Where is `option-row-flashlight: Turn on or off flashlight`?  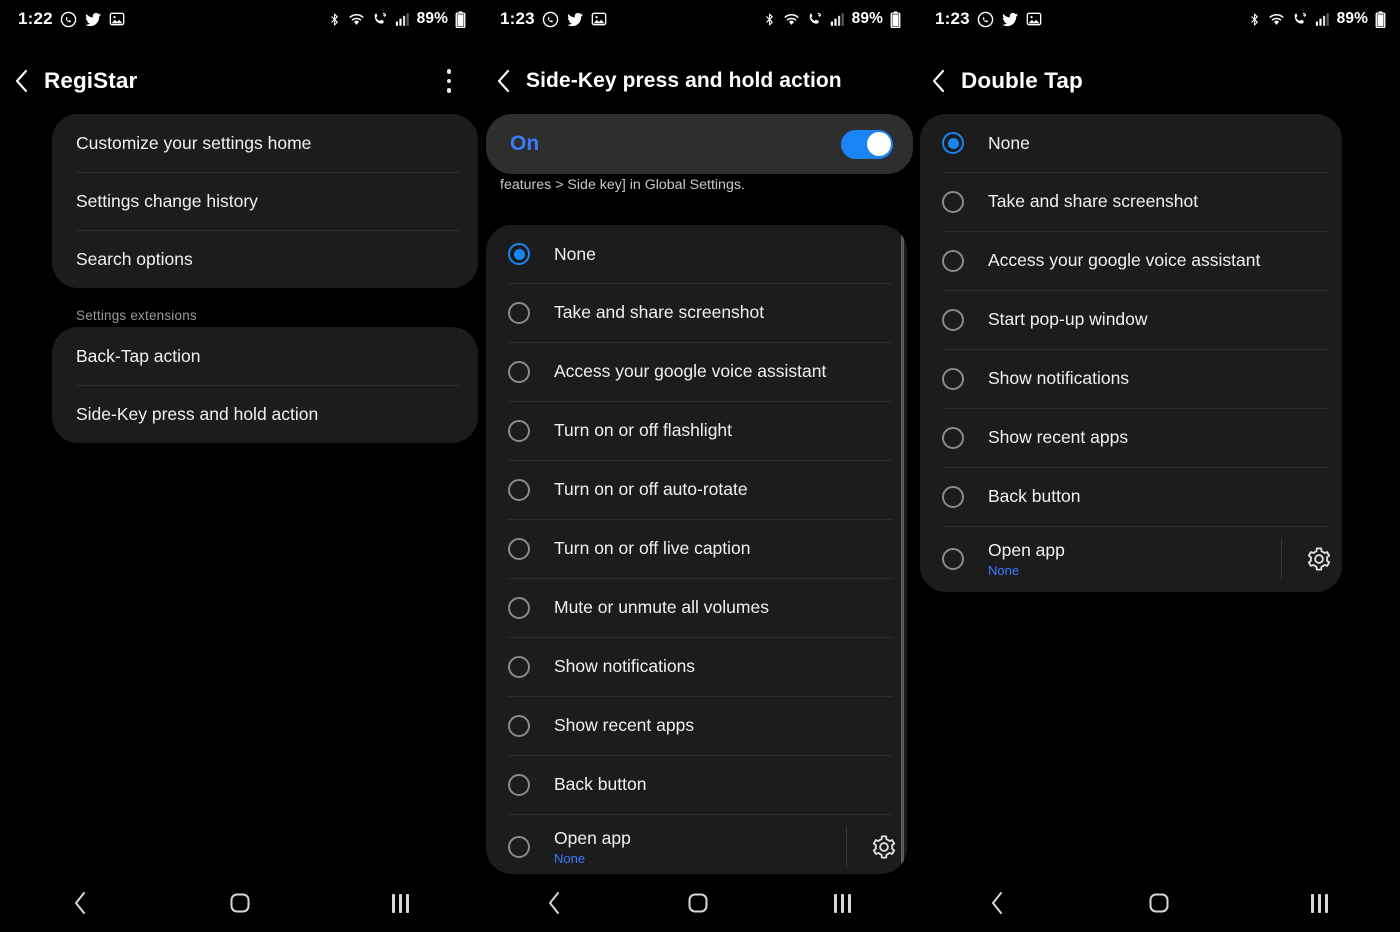 option-row-flashlight: Turn on or off flashlight is located at coordinates (696, 430).